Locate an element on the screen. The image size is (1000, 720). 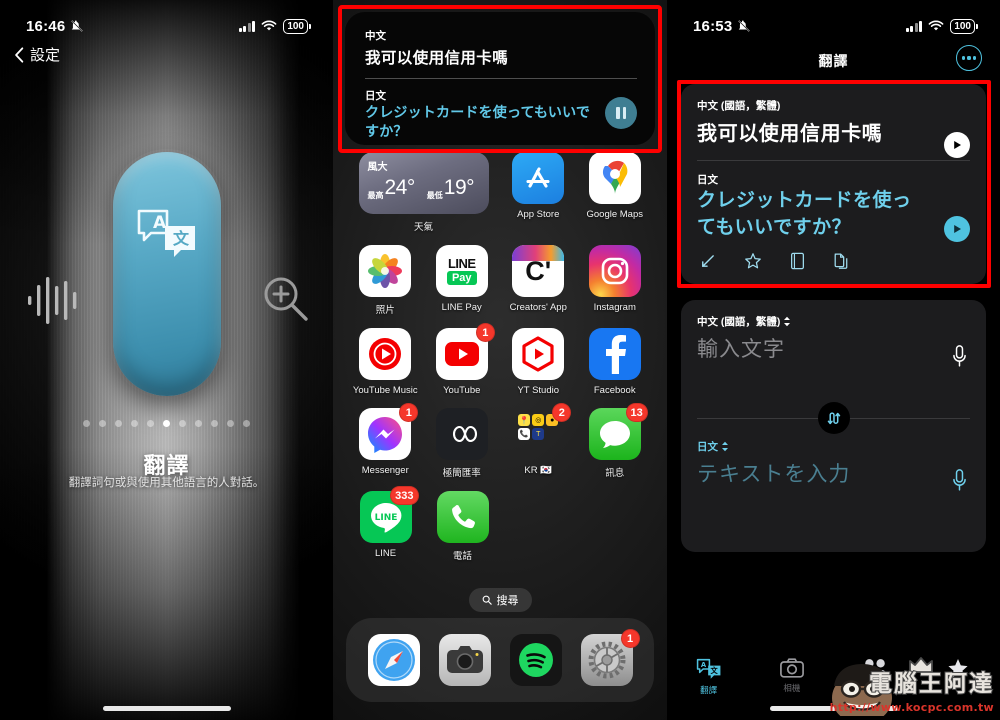
messenger-icon: 1 is located at coordinates (389, 431).